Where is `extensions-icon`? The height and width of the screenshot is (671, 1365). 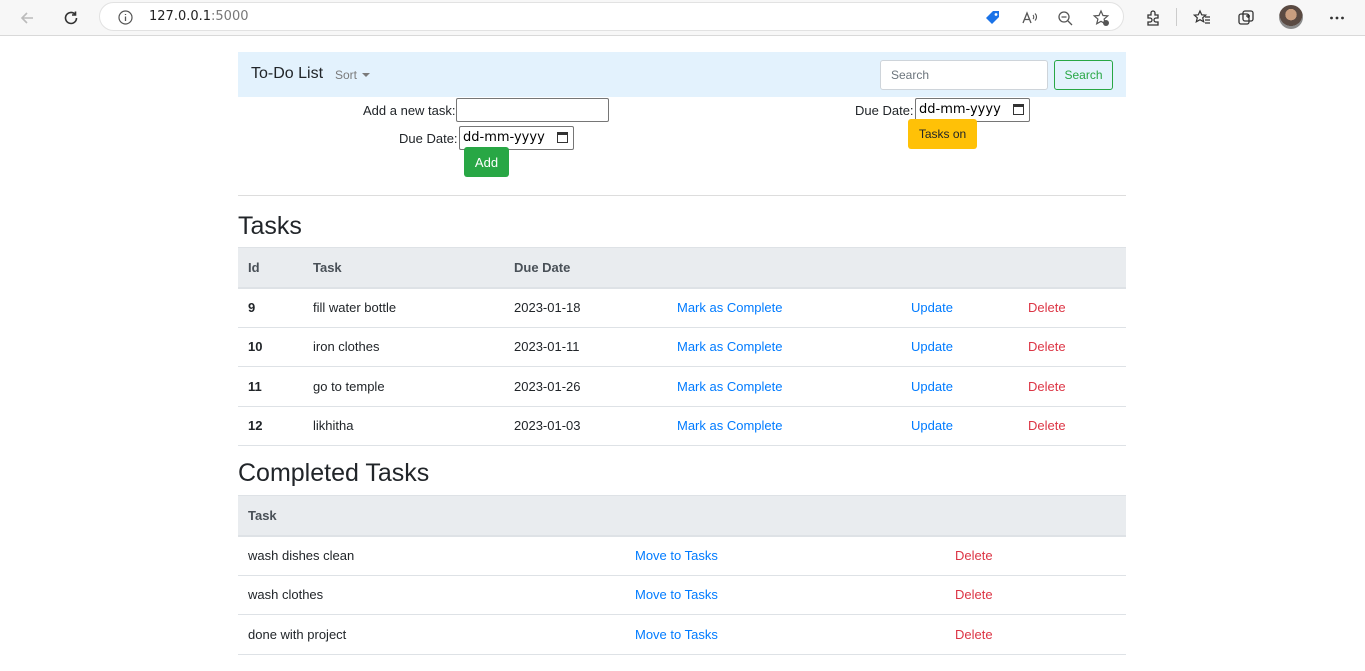
extensions-icon is located at coordinates (1153, 18).